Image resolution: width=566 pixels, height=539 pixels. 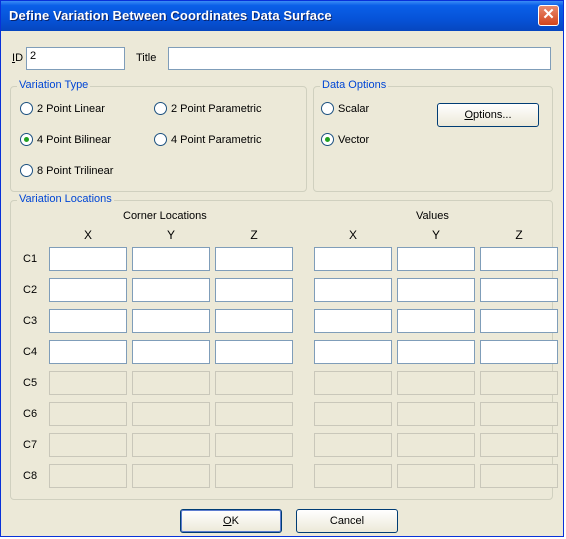 I want to click on row-label-c5: C5, so click(x=30, y=383).